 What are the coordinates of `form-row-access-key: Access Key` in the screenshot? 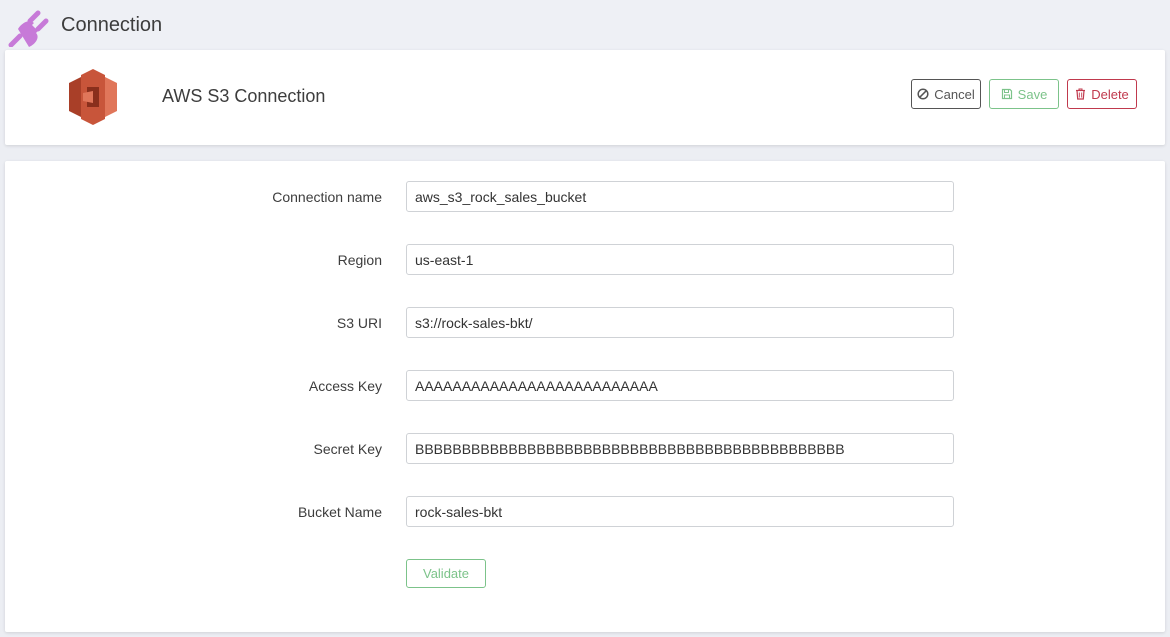 It's located at (585, 386).